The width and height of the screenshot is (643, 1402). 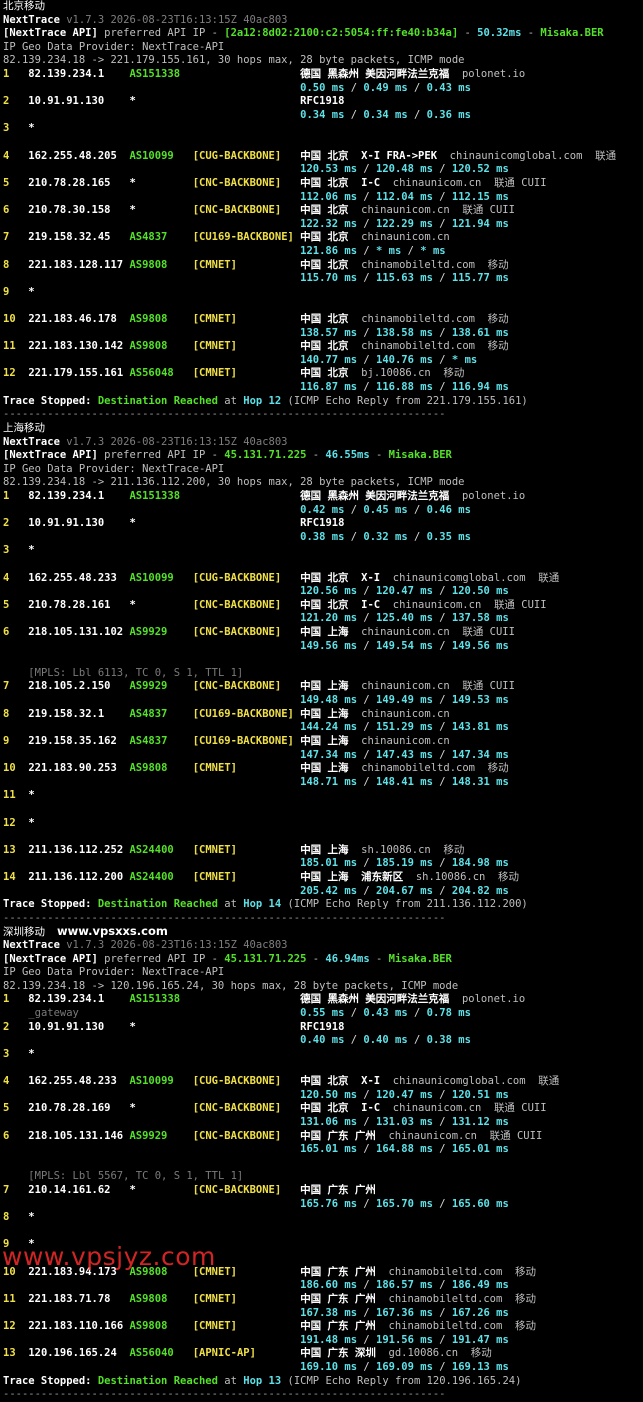 I want to click on hop-host: chinaunicomglobal.com, so click(x=516, y=155).